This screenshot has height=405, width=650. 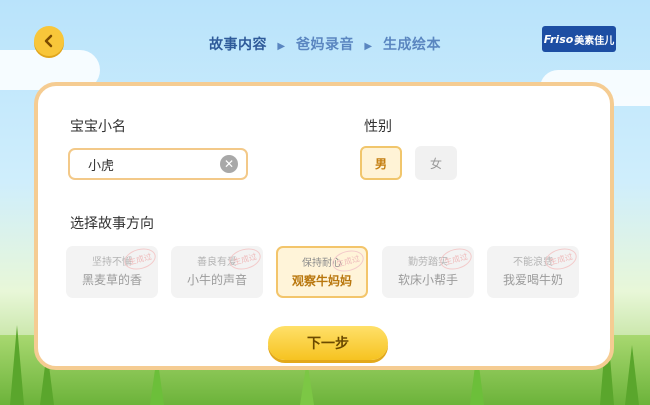 I want to click on next-step-button: 下一步, so click(x=328, y=343).